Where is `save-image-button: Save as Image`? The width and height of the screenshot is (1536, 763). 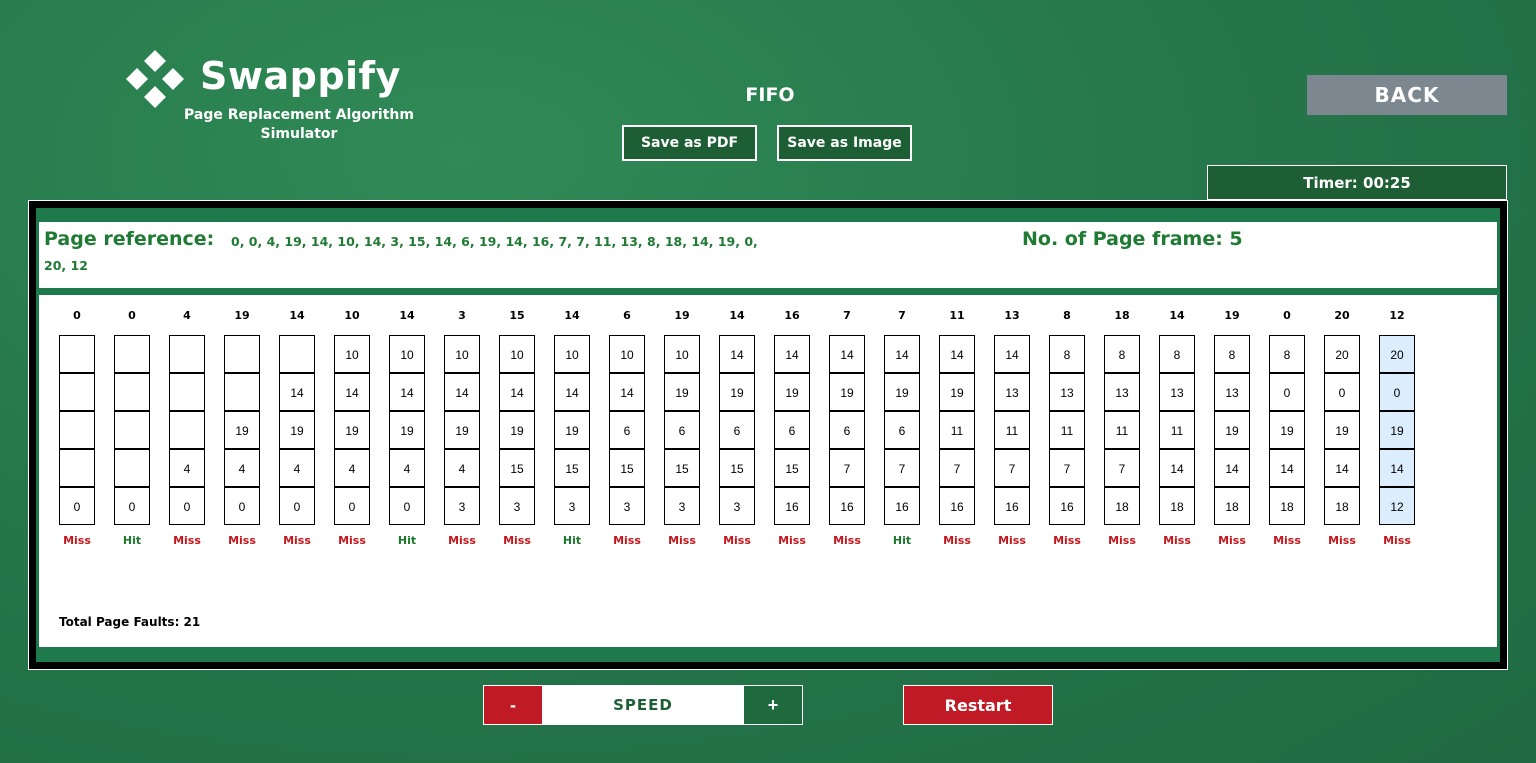 save-image-button: Save as Image is located at coordinates (844, 143).